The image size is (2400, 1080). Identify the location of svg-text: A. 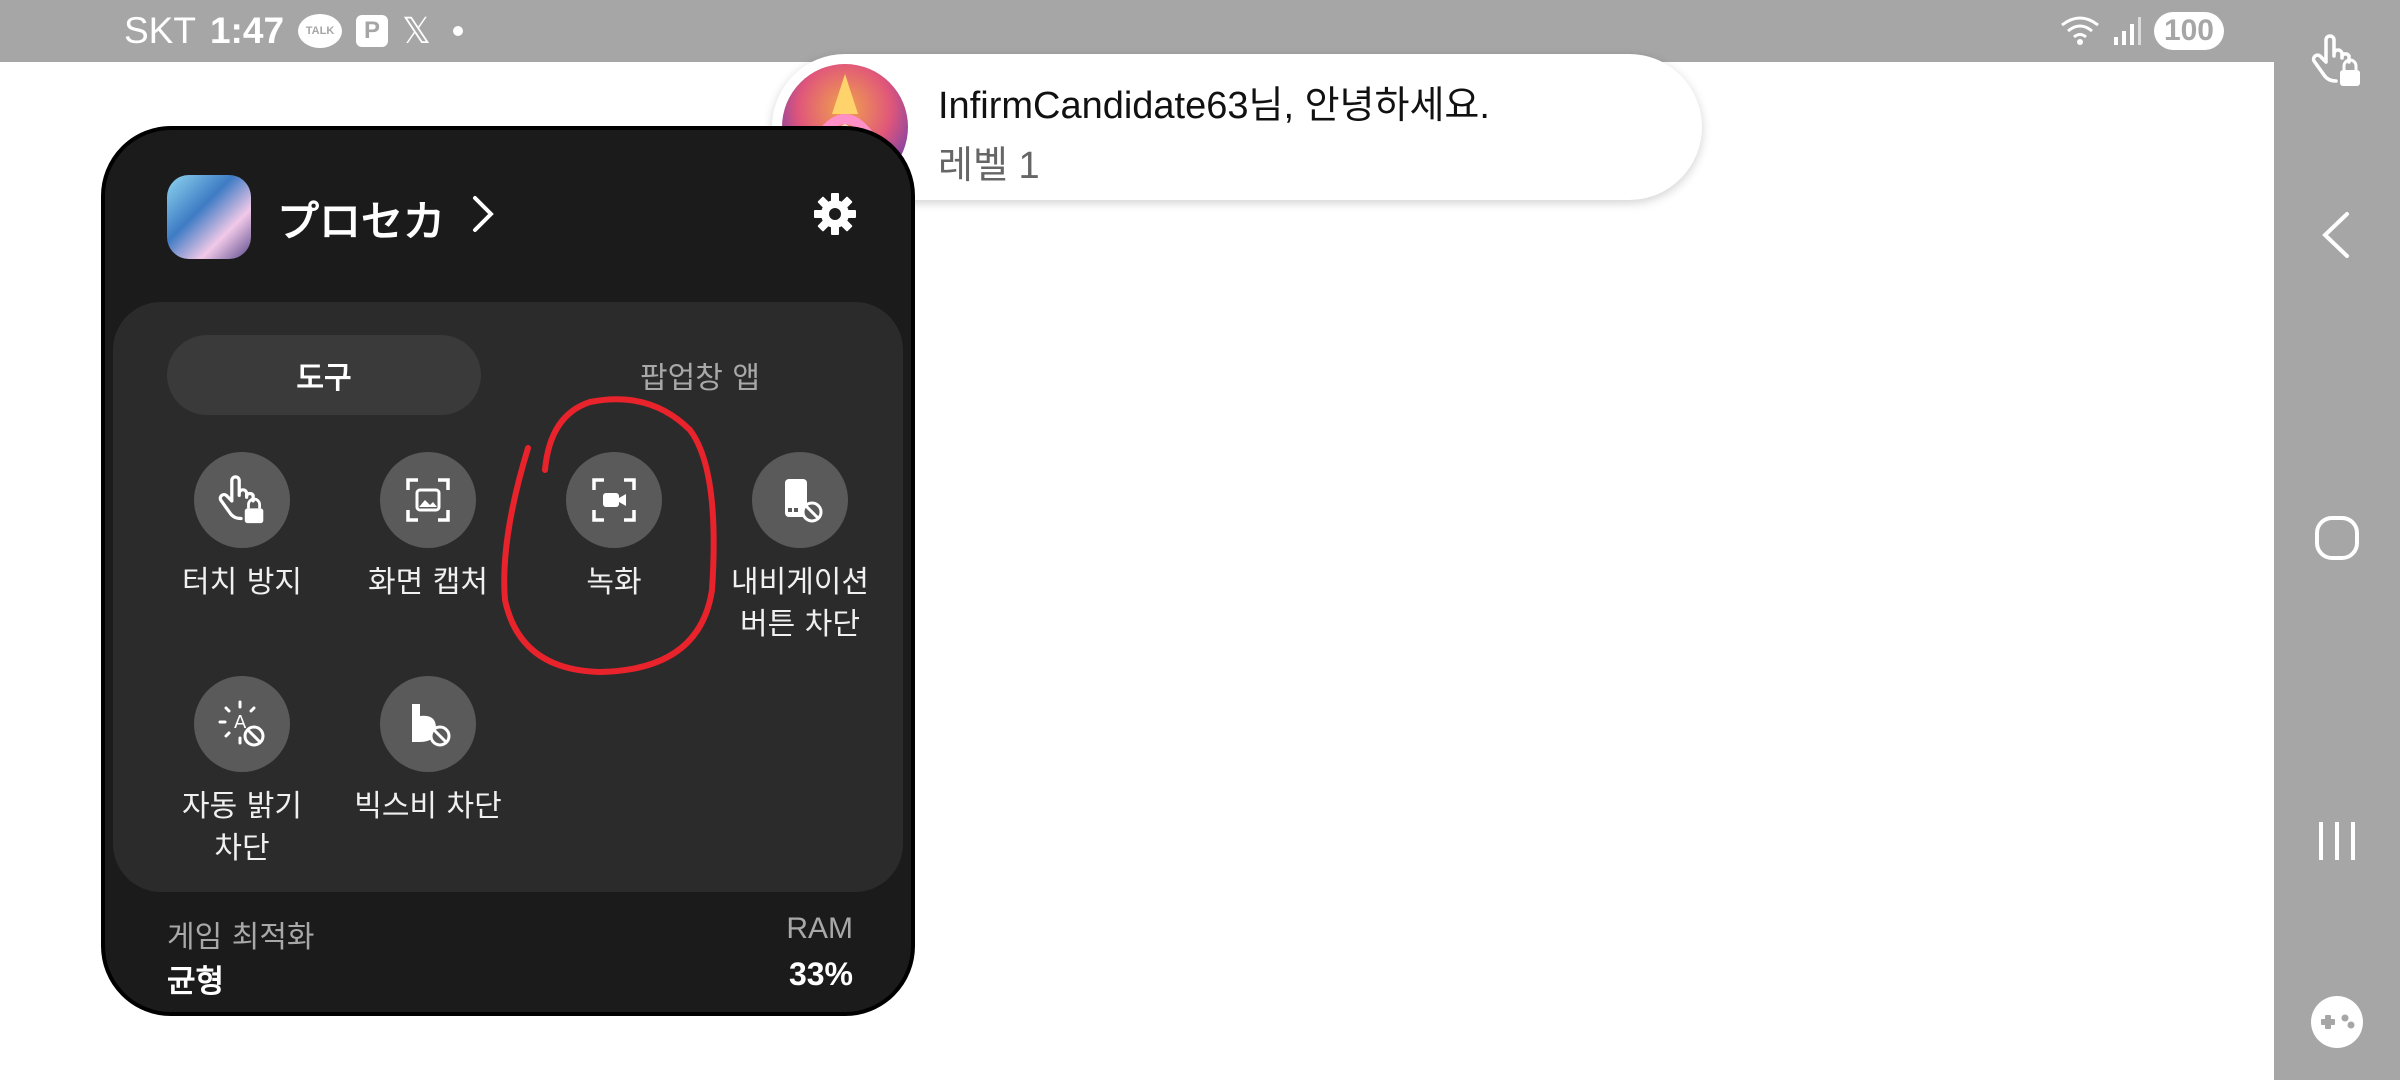
(240, 722).